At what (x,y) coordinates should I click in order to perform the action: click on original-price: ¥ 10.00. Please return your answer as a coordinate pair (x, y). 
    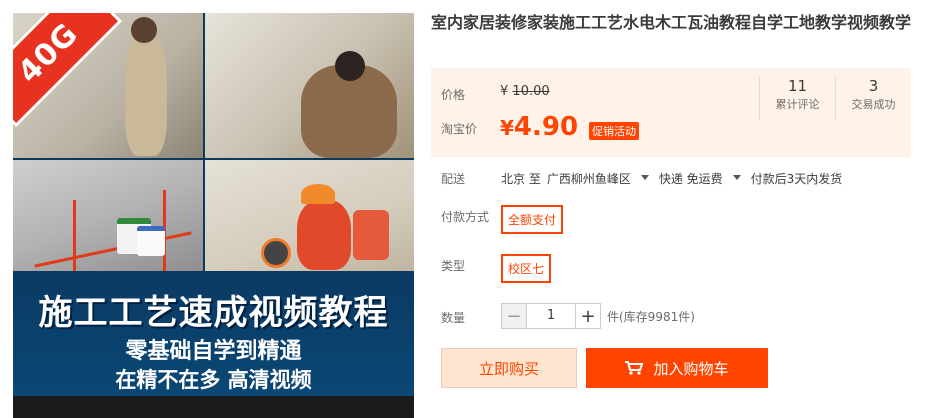
    Looking at the image, I should click on (525, 91).